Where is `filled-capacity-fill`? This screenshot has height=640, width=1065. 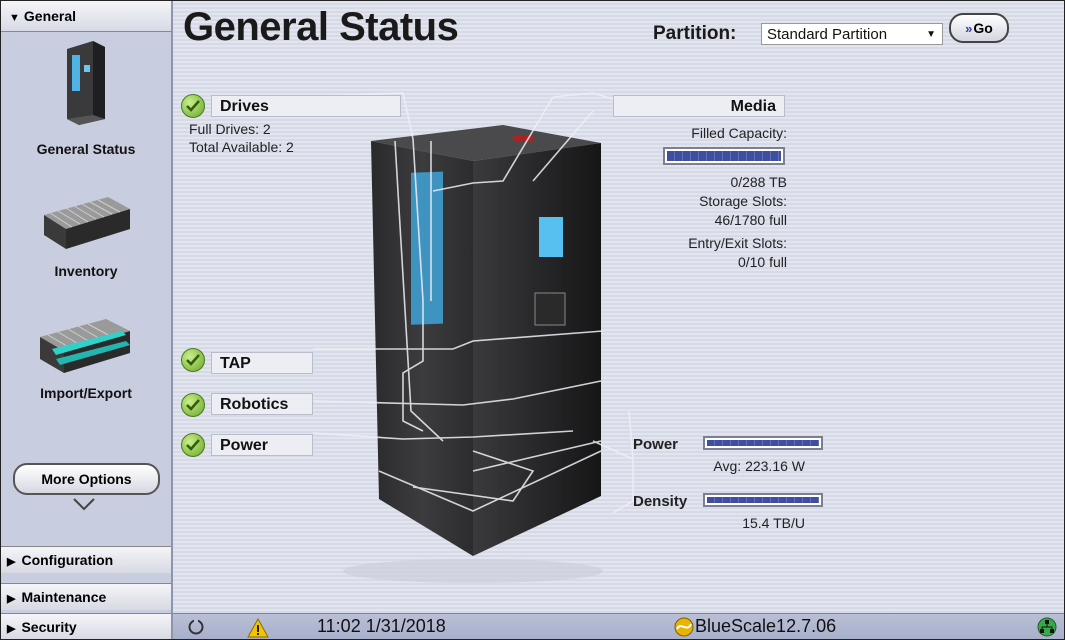
filled-capacity-fill is located at coordinates (724, 156).